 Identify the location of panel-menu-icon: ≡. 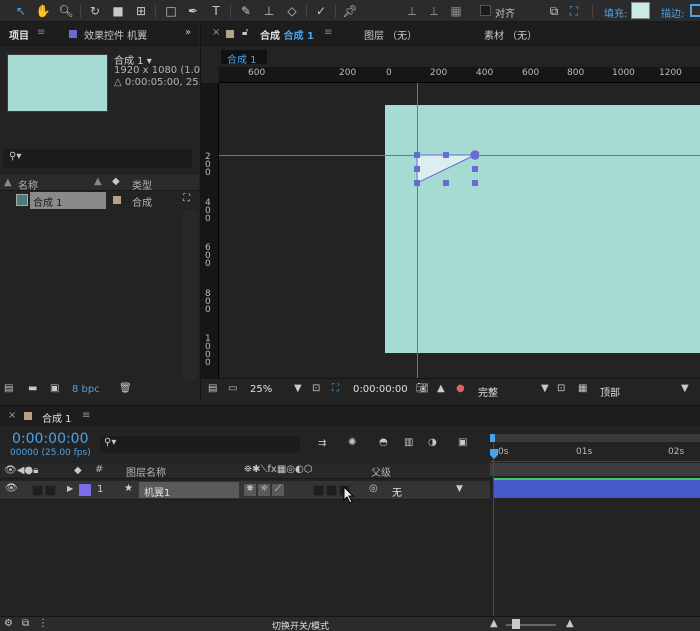
(41, 32).